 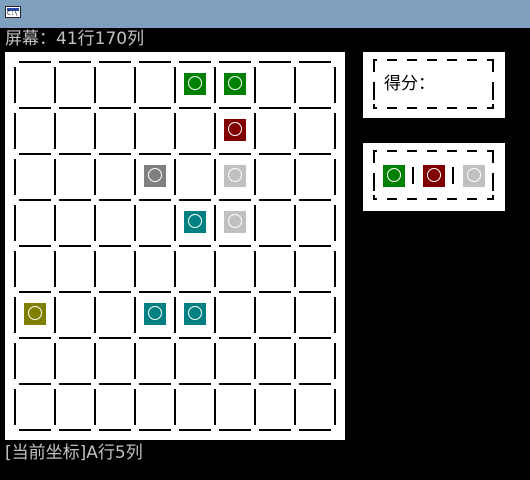 What do you see at coordinates (75, 39) in the screenshot?
I see `screen-size-info: 屏幕：41行170列` at bounding box center [75, 39].